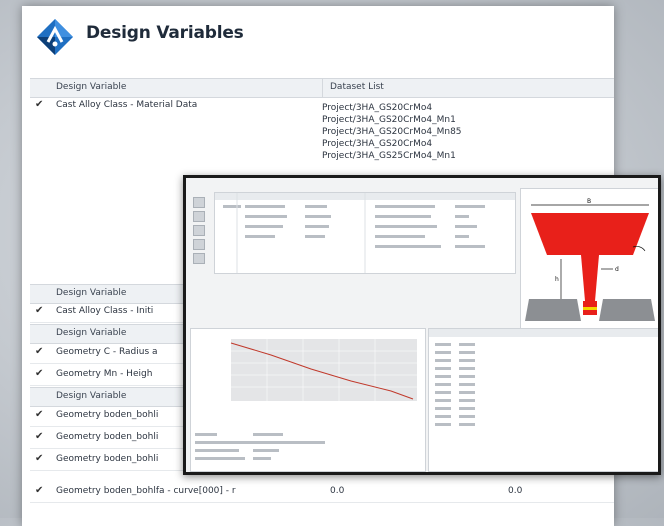  I want to click on svg-text: B, so click(589, 201).